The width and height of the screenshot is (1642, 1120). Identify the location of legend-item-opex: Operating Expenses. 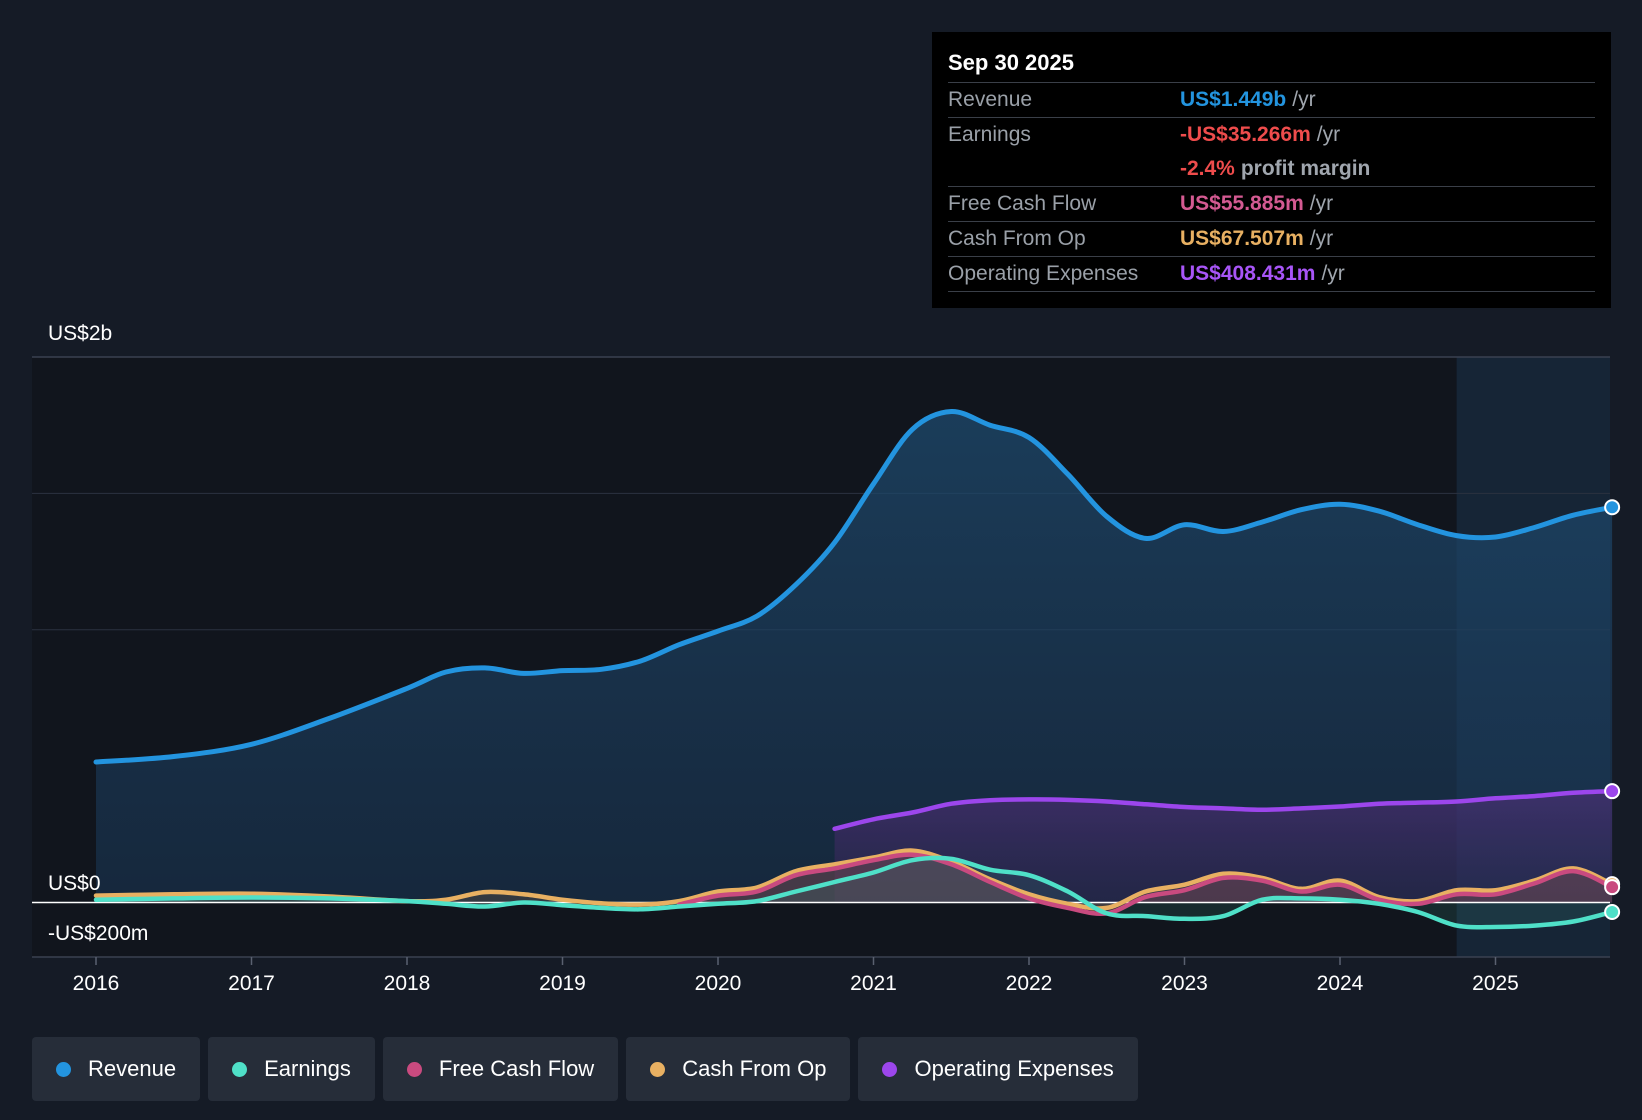
(998, 1069).